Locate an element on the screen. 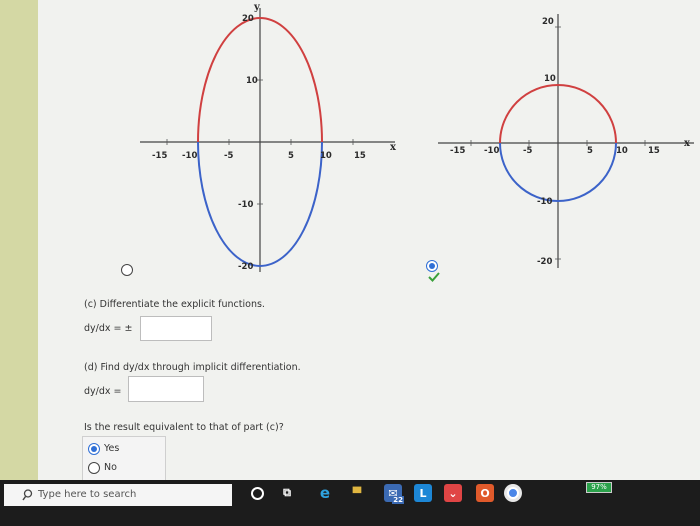  yes-radio is located at coordinates (94, 449).